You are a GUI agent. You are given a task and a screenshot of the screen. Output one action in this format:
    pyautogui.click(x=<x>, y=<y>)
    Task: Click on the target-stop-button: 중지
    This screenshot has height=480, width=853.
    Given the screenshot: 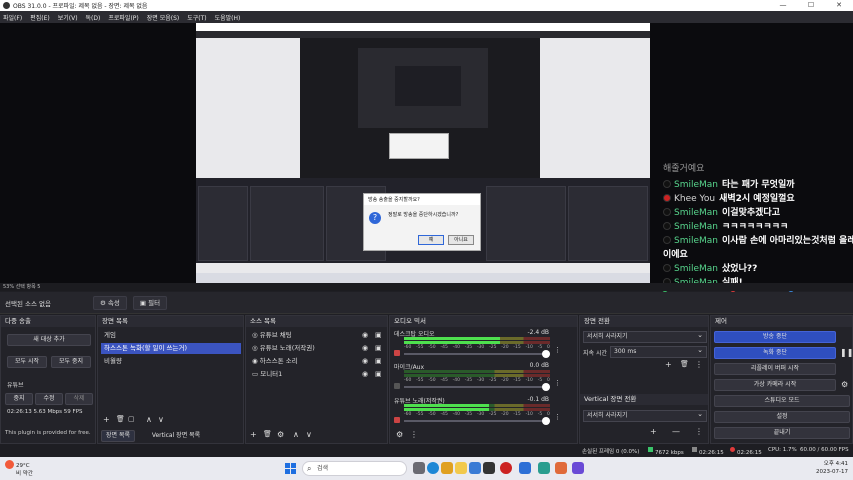 What is the action you would take?
    pyautogui.click(x=19, y=399)
    